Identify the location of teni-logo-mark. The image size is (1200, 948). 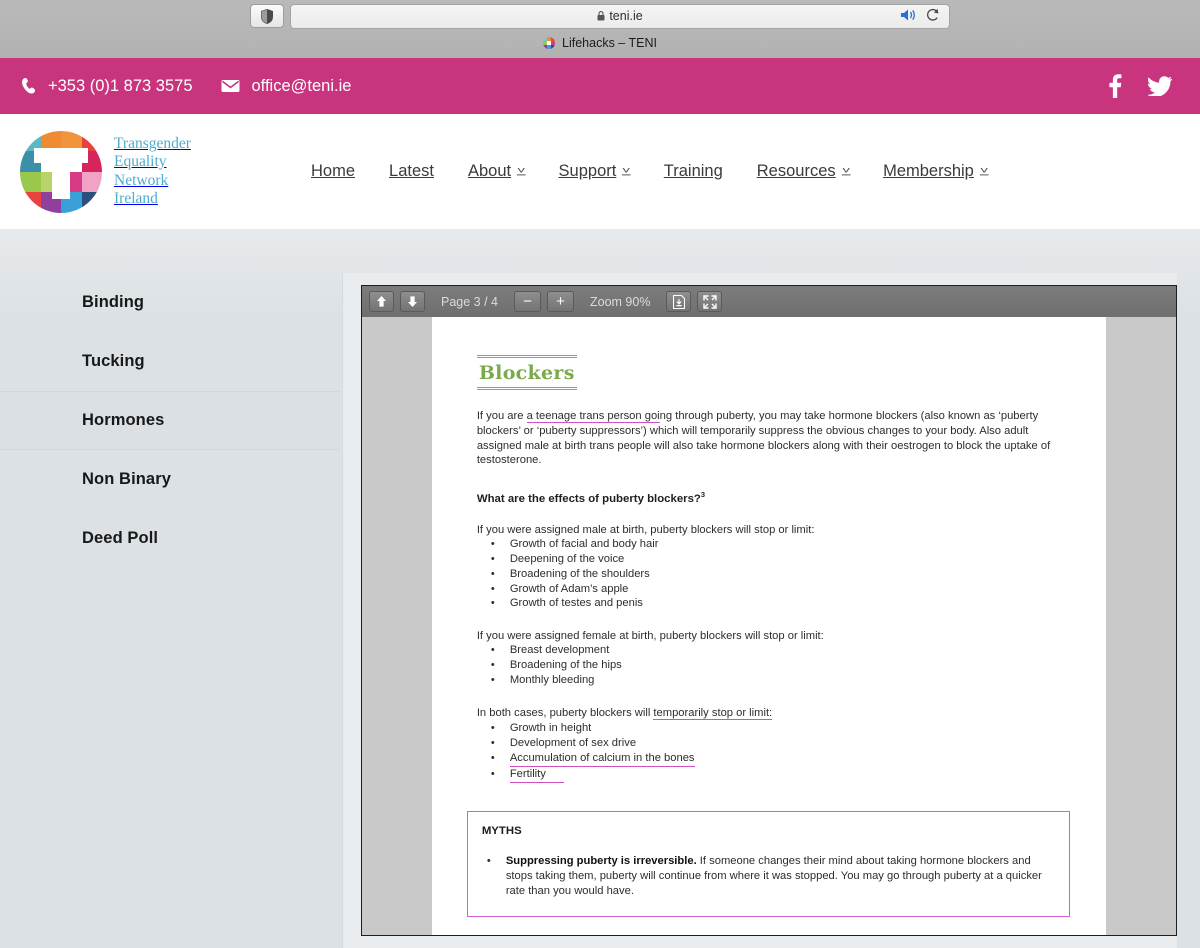
(61, 171).